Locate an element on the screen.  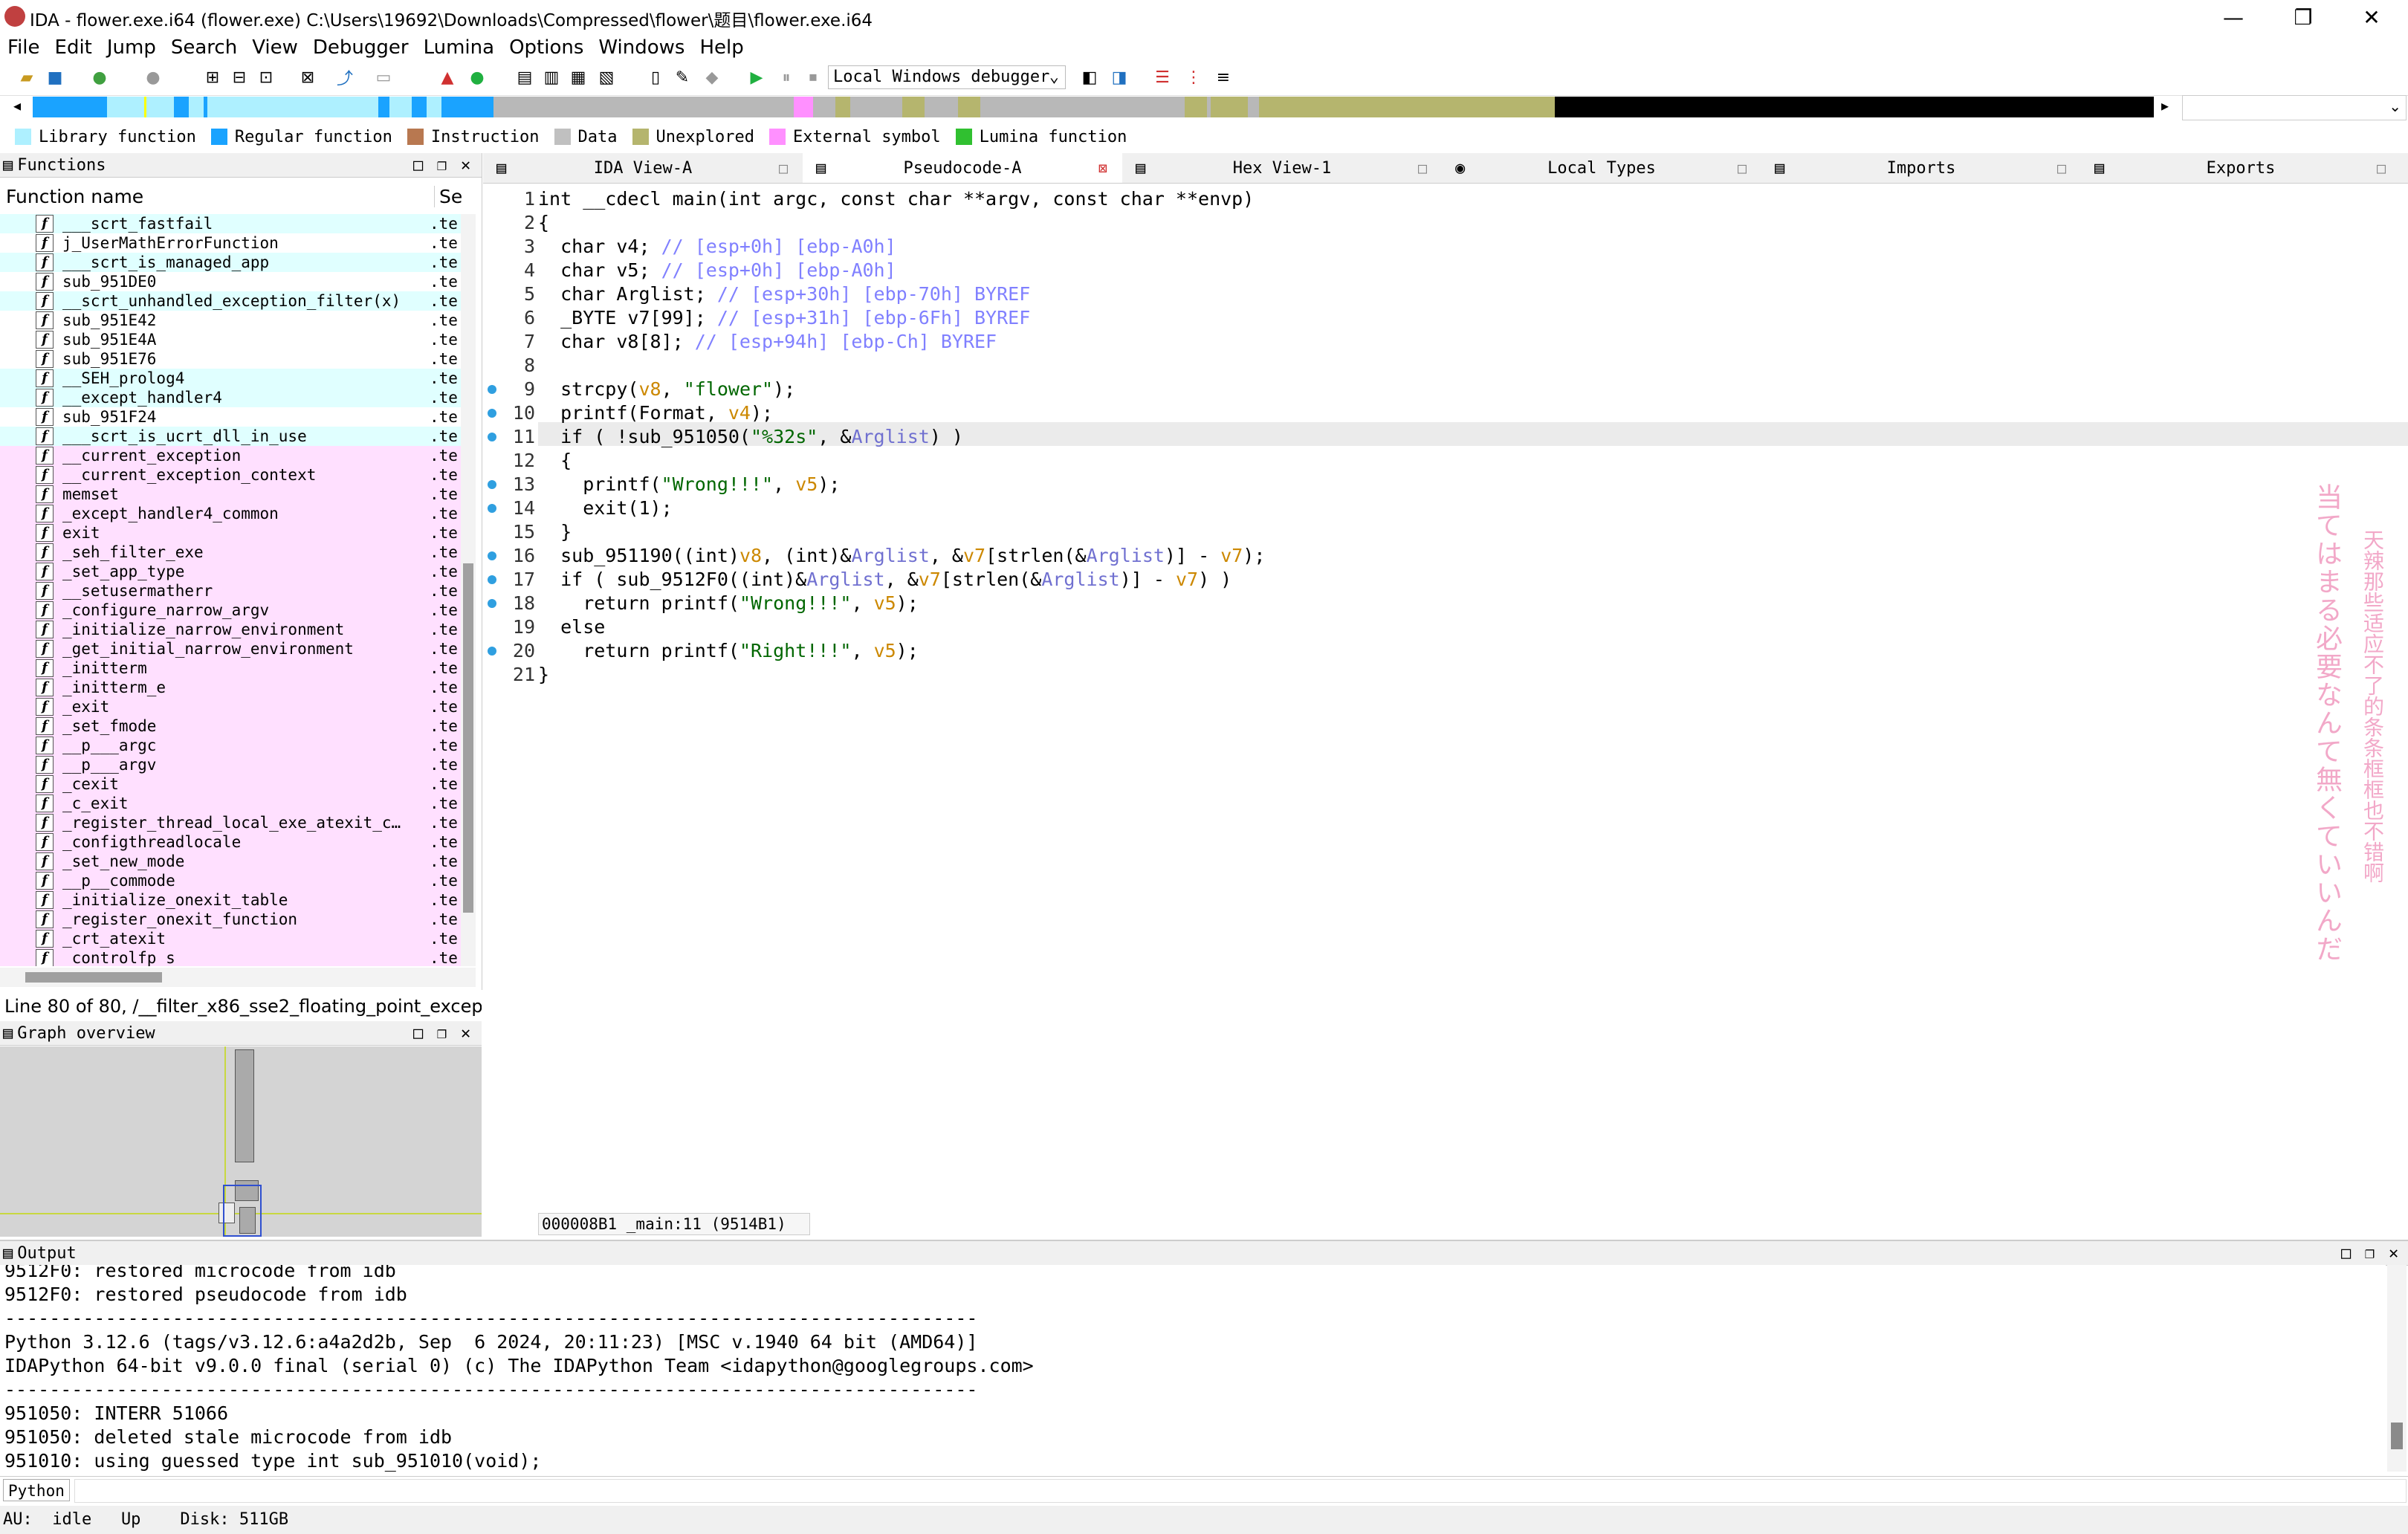
stop-icon: ⏹ is located at coordinates (813, 77).